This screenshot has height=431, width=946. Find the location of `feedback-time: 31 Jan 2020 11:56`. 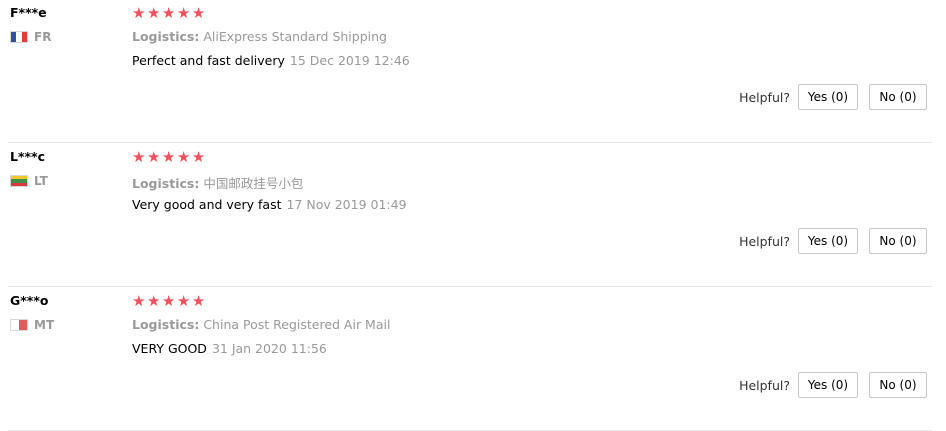

feedback-time: 31 Jan 2020 11:56 is located at coordinates (269, 348).